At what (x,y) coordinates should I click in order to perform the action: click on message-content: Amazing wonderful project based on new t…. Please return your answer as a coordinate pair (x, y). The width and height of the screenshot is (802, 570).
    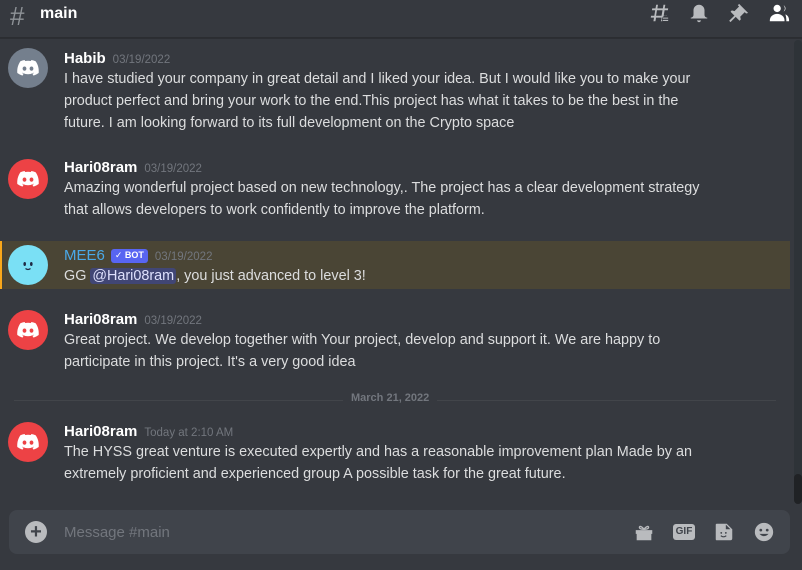
    Looking at the image, I should click on (404, 199).